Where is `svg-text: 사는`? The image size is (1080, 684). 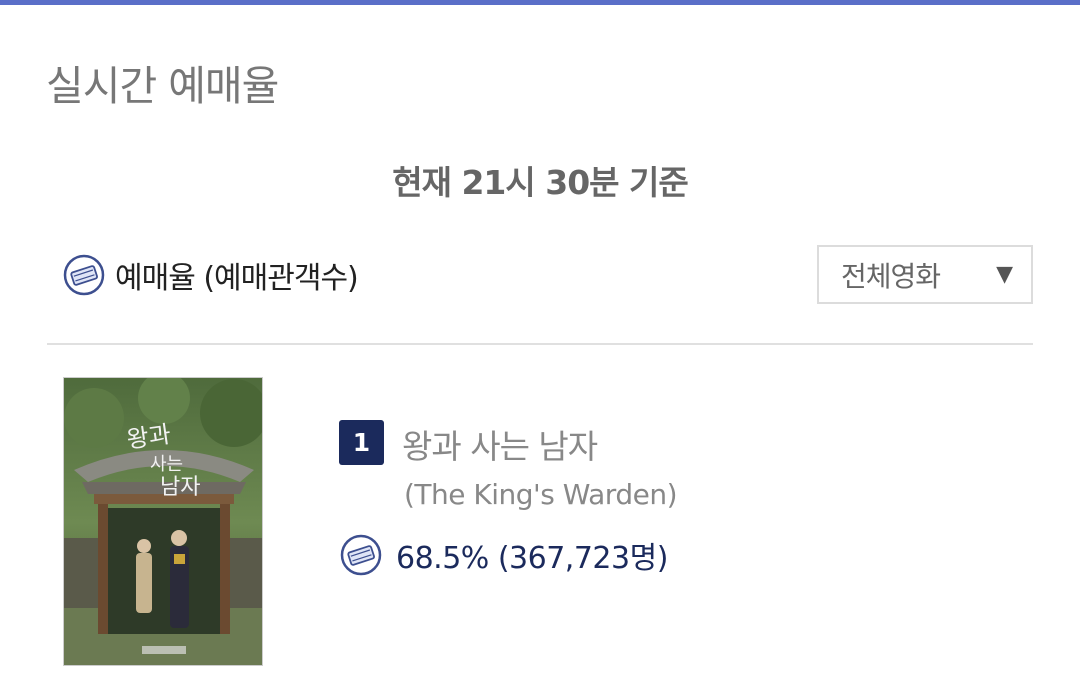 svg-text: 사는 is located at coordinates (166, 464).